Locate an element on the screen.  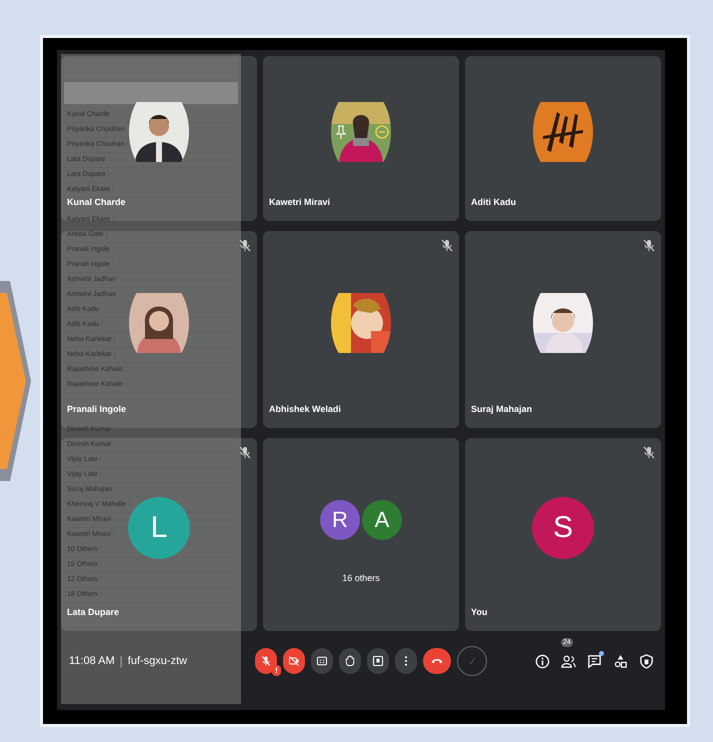
avatar: A is located at coordinates (382, 520).